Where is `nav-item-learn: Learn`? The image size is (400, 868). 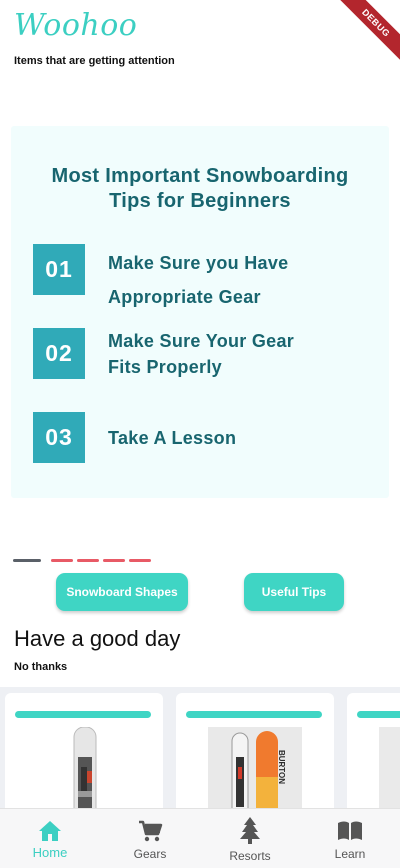 nav-item-learn: Learn is located at coordinates (350, 838).